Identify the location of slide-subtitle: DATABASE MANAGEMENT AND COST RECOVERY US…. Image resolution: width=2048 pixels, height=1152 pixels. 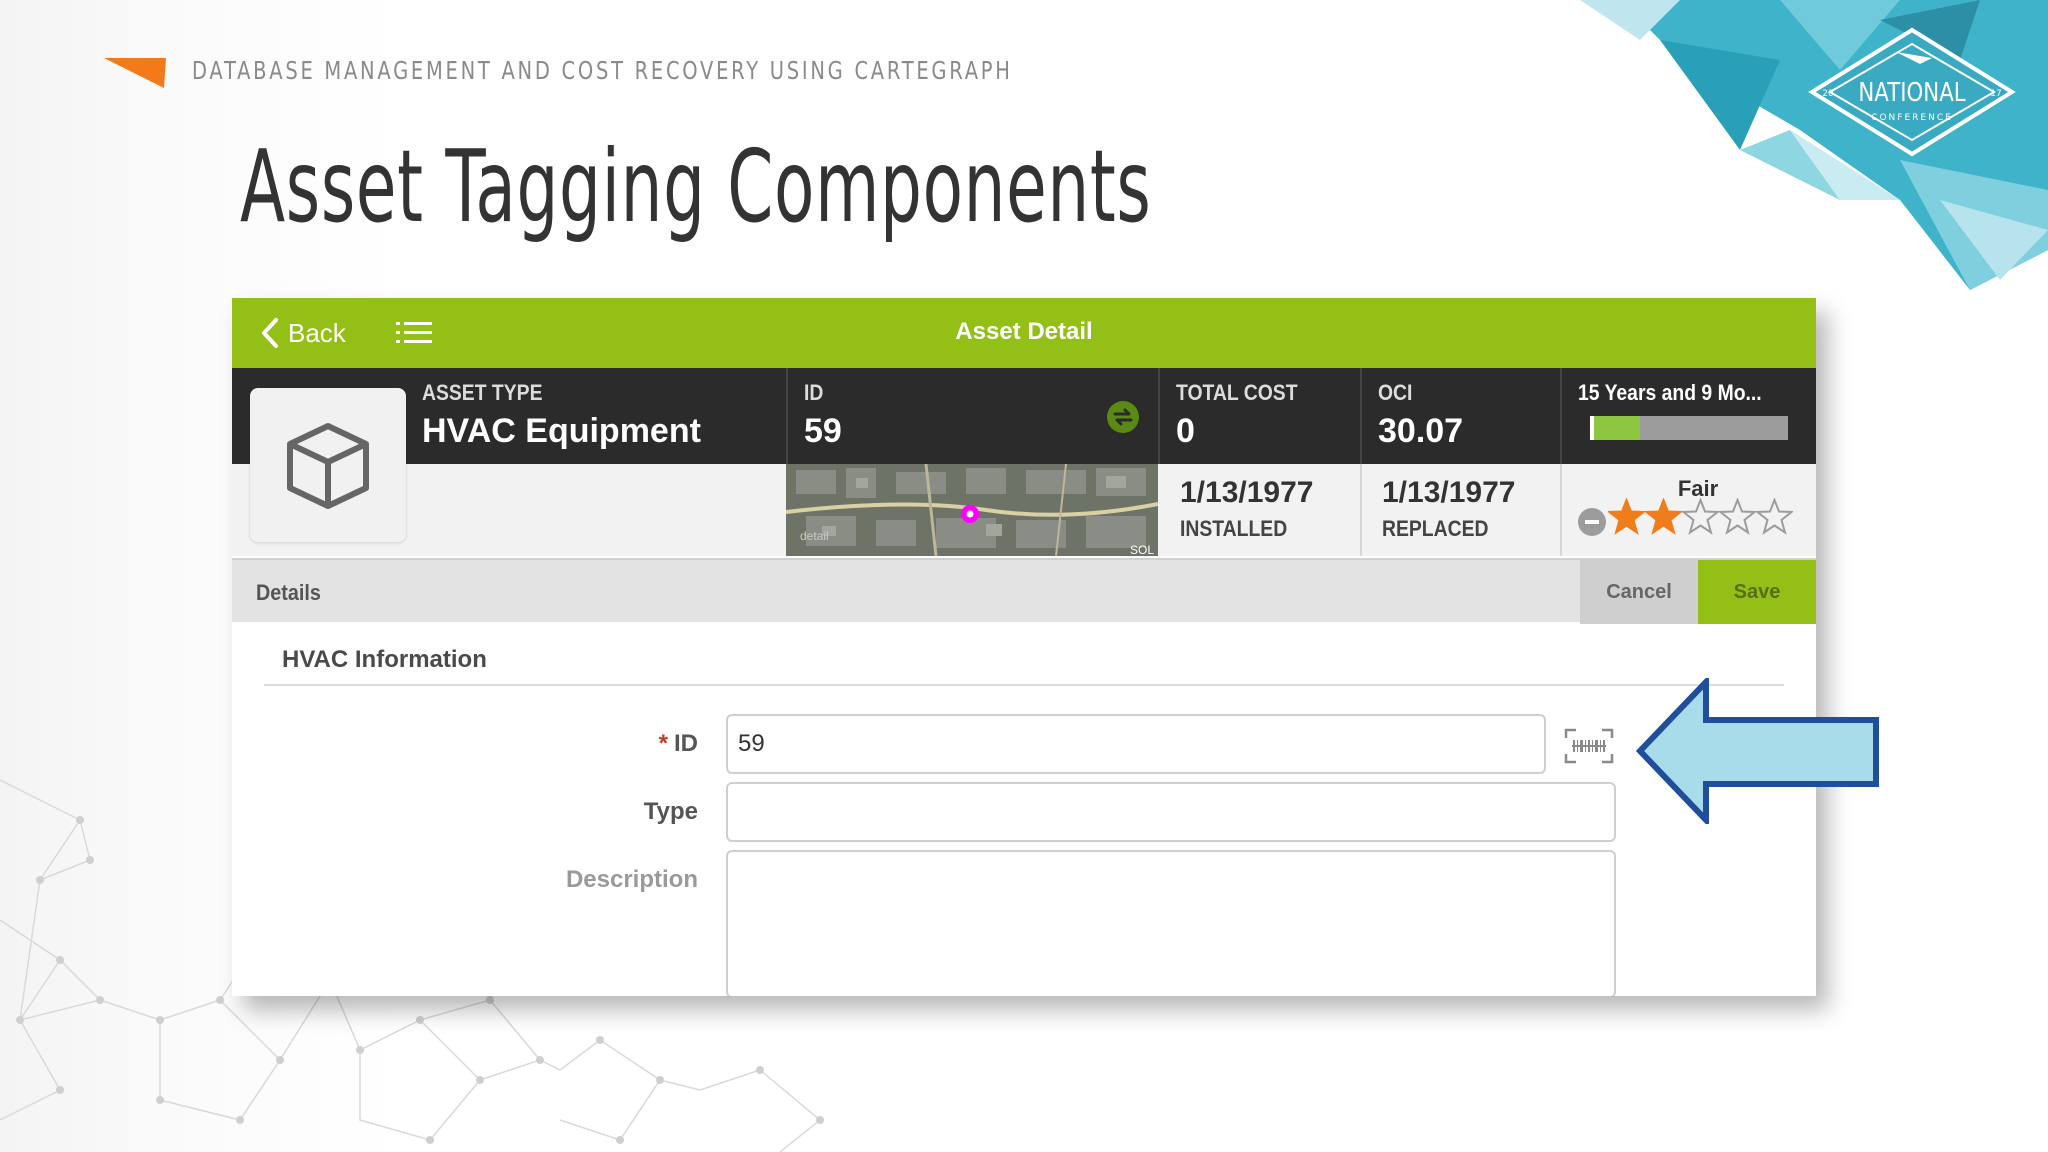
(602, 70).